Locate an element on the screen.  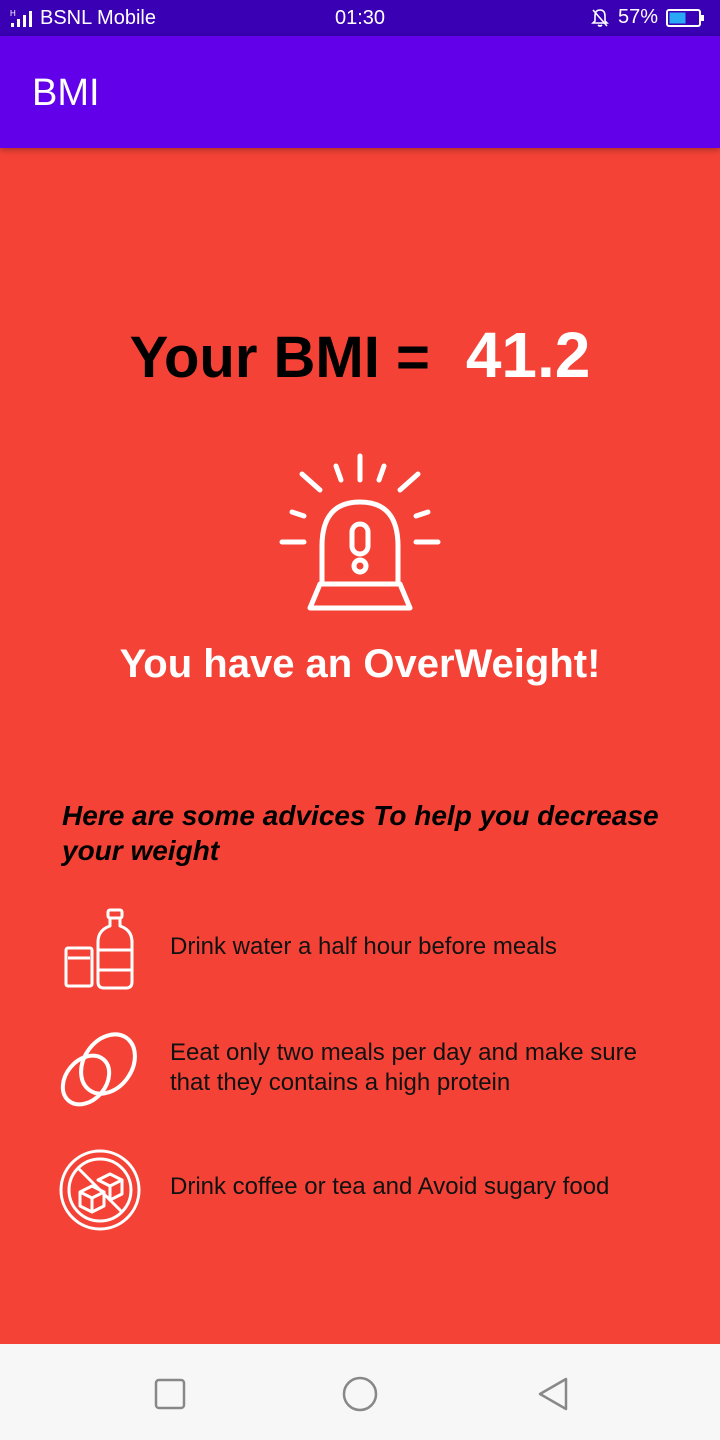
battery-icon is located at coordinates (685, 17).